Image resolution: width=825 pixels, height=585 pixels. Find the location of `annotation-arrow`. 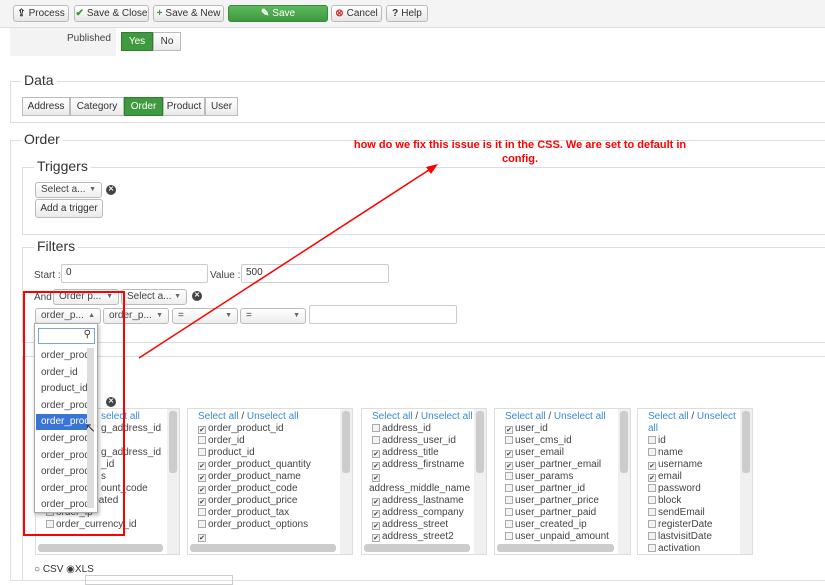

annotation-arrow is located at coordinates (288, 261).